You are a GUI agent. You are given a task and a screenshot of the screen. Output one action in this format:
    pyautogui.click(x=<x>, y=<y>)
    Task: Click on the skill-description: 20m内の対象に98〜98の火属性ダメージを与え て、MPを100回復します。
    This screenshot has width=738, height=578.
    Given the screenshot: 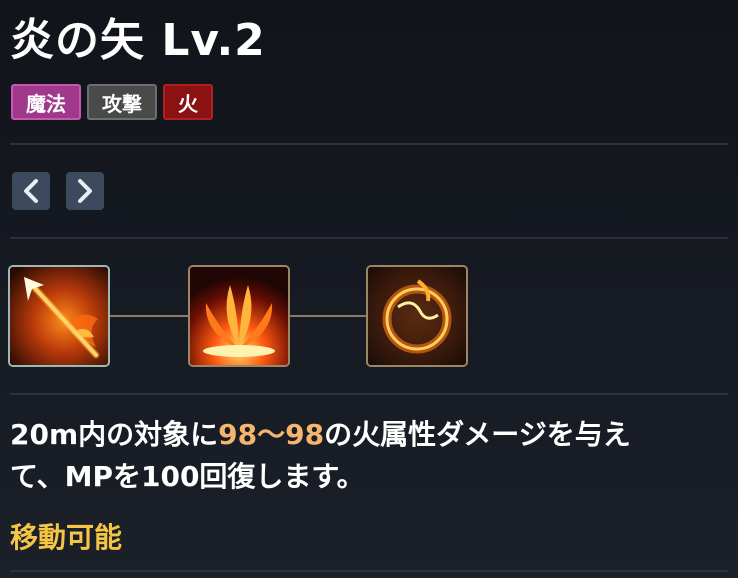 What is the action you would take?
    pyautogui.click(x=360, y=456)
    